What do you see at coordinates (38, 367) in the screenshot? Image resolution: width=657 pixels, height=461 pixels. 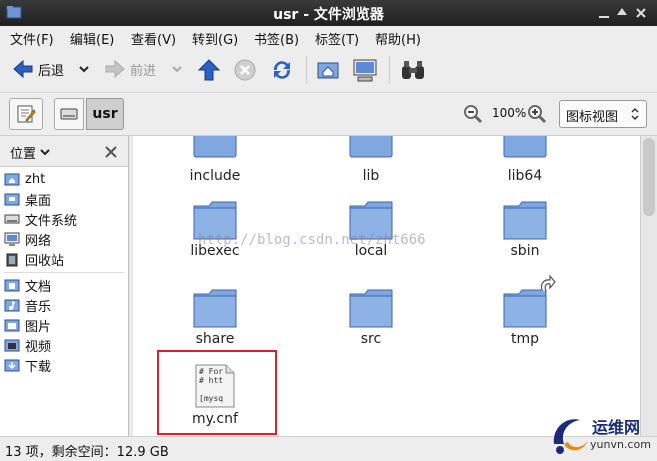 I see `sidebar-item-label: 下载` at bounding box center [38, 367].